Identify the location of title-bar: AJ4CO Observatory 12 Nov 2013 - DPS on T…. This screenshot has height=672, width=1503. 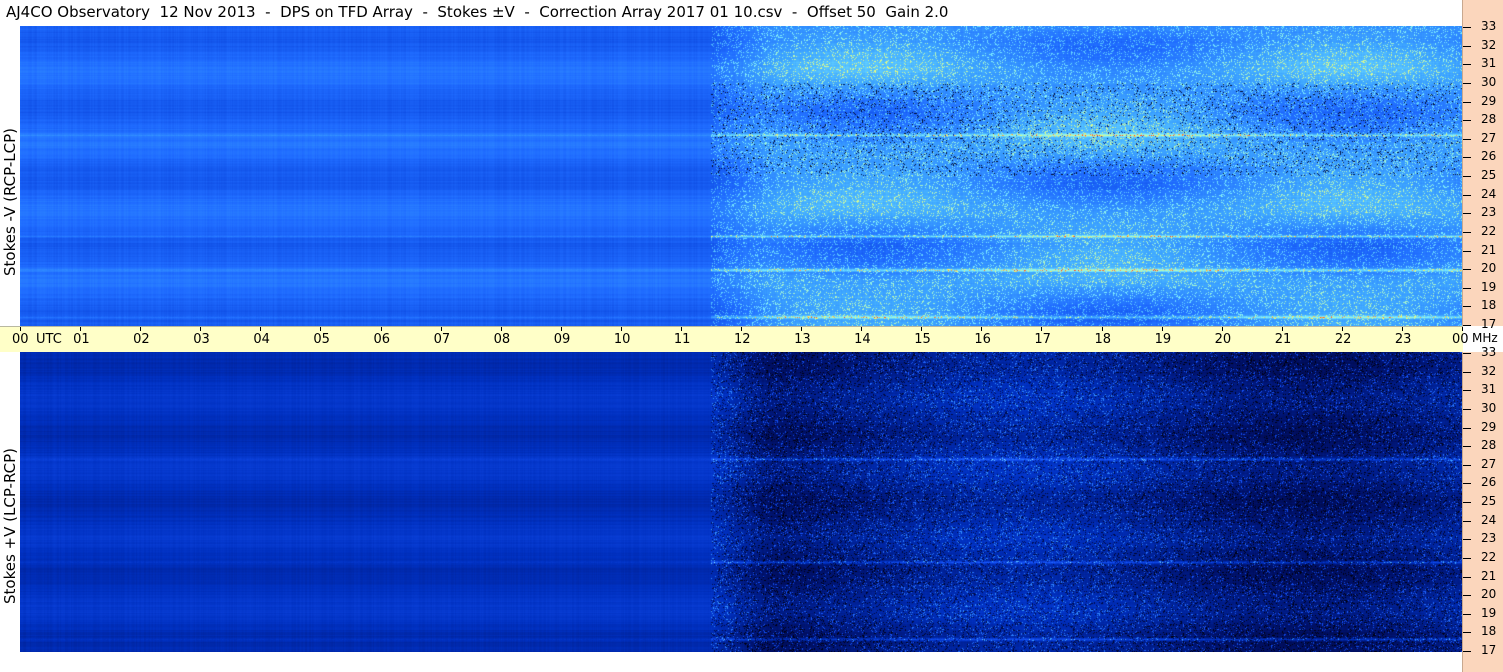
(731, 13).